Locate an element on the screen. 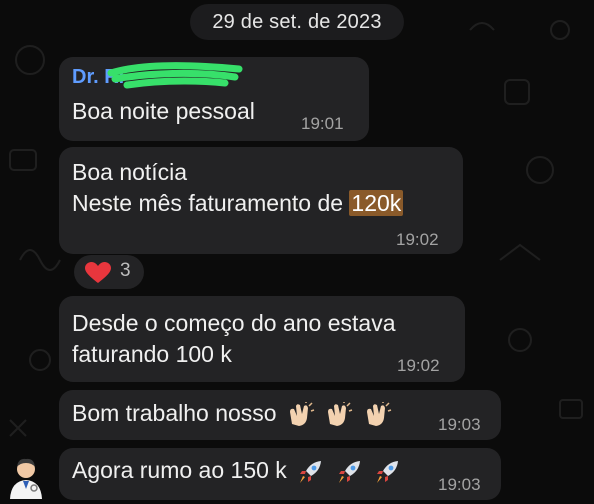 The width and height of the screenshot is (594, 504). message-bubble: Agora rumo ao 150 k 19:03 is located at coordinates (280, 474).